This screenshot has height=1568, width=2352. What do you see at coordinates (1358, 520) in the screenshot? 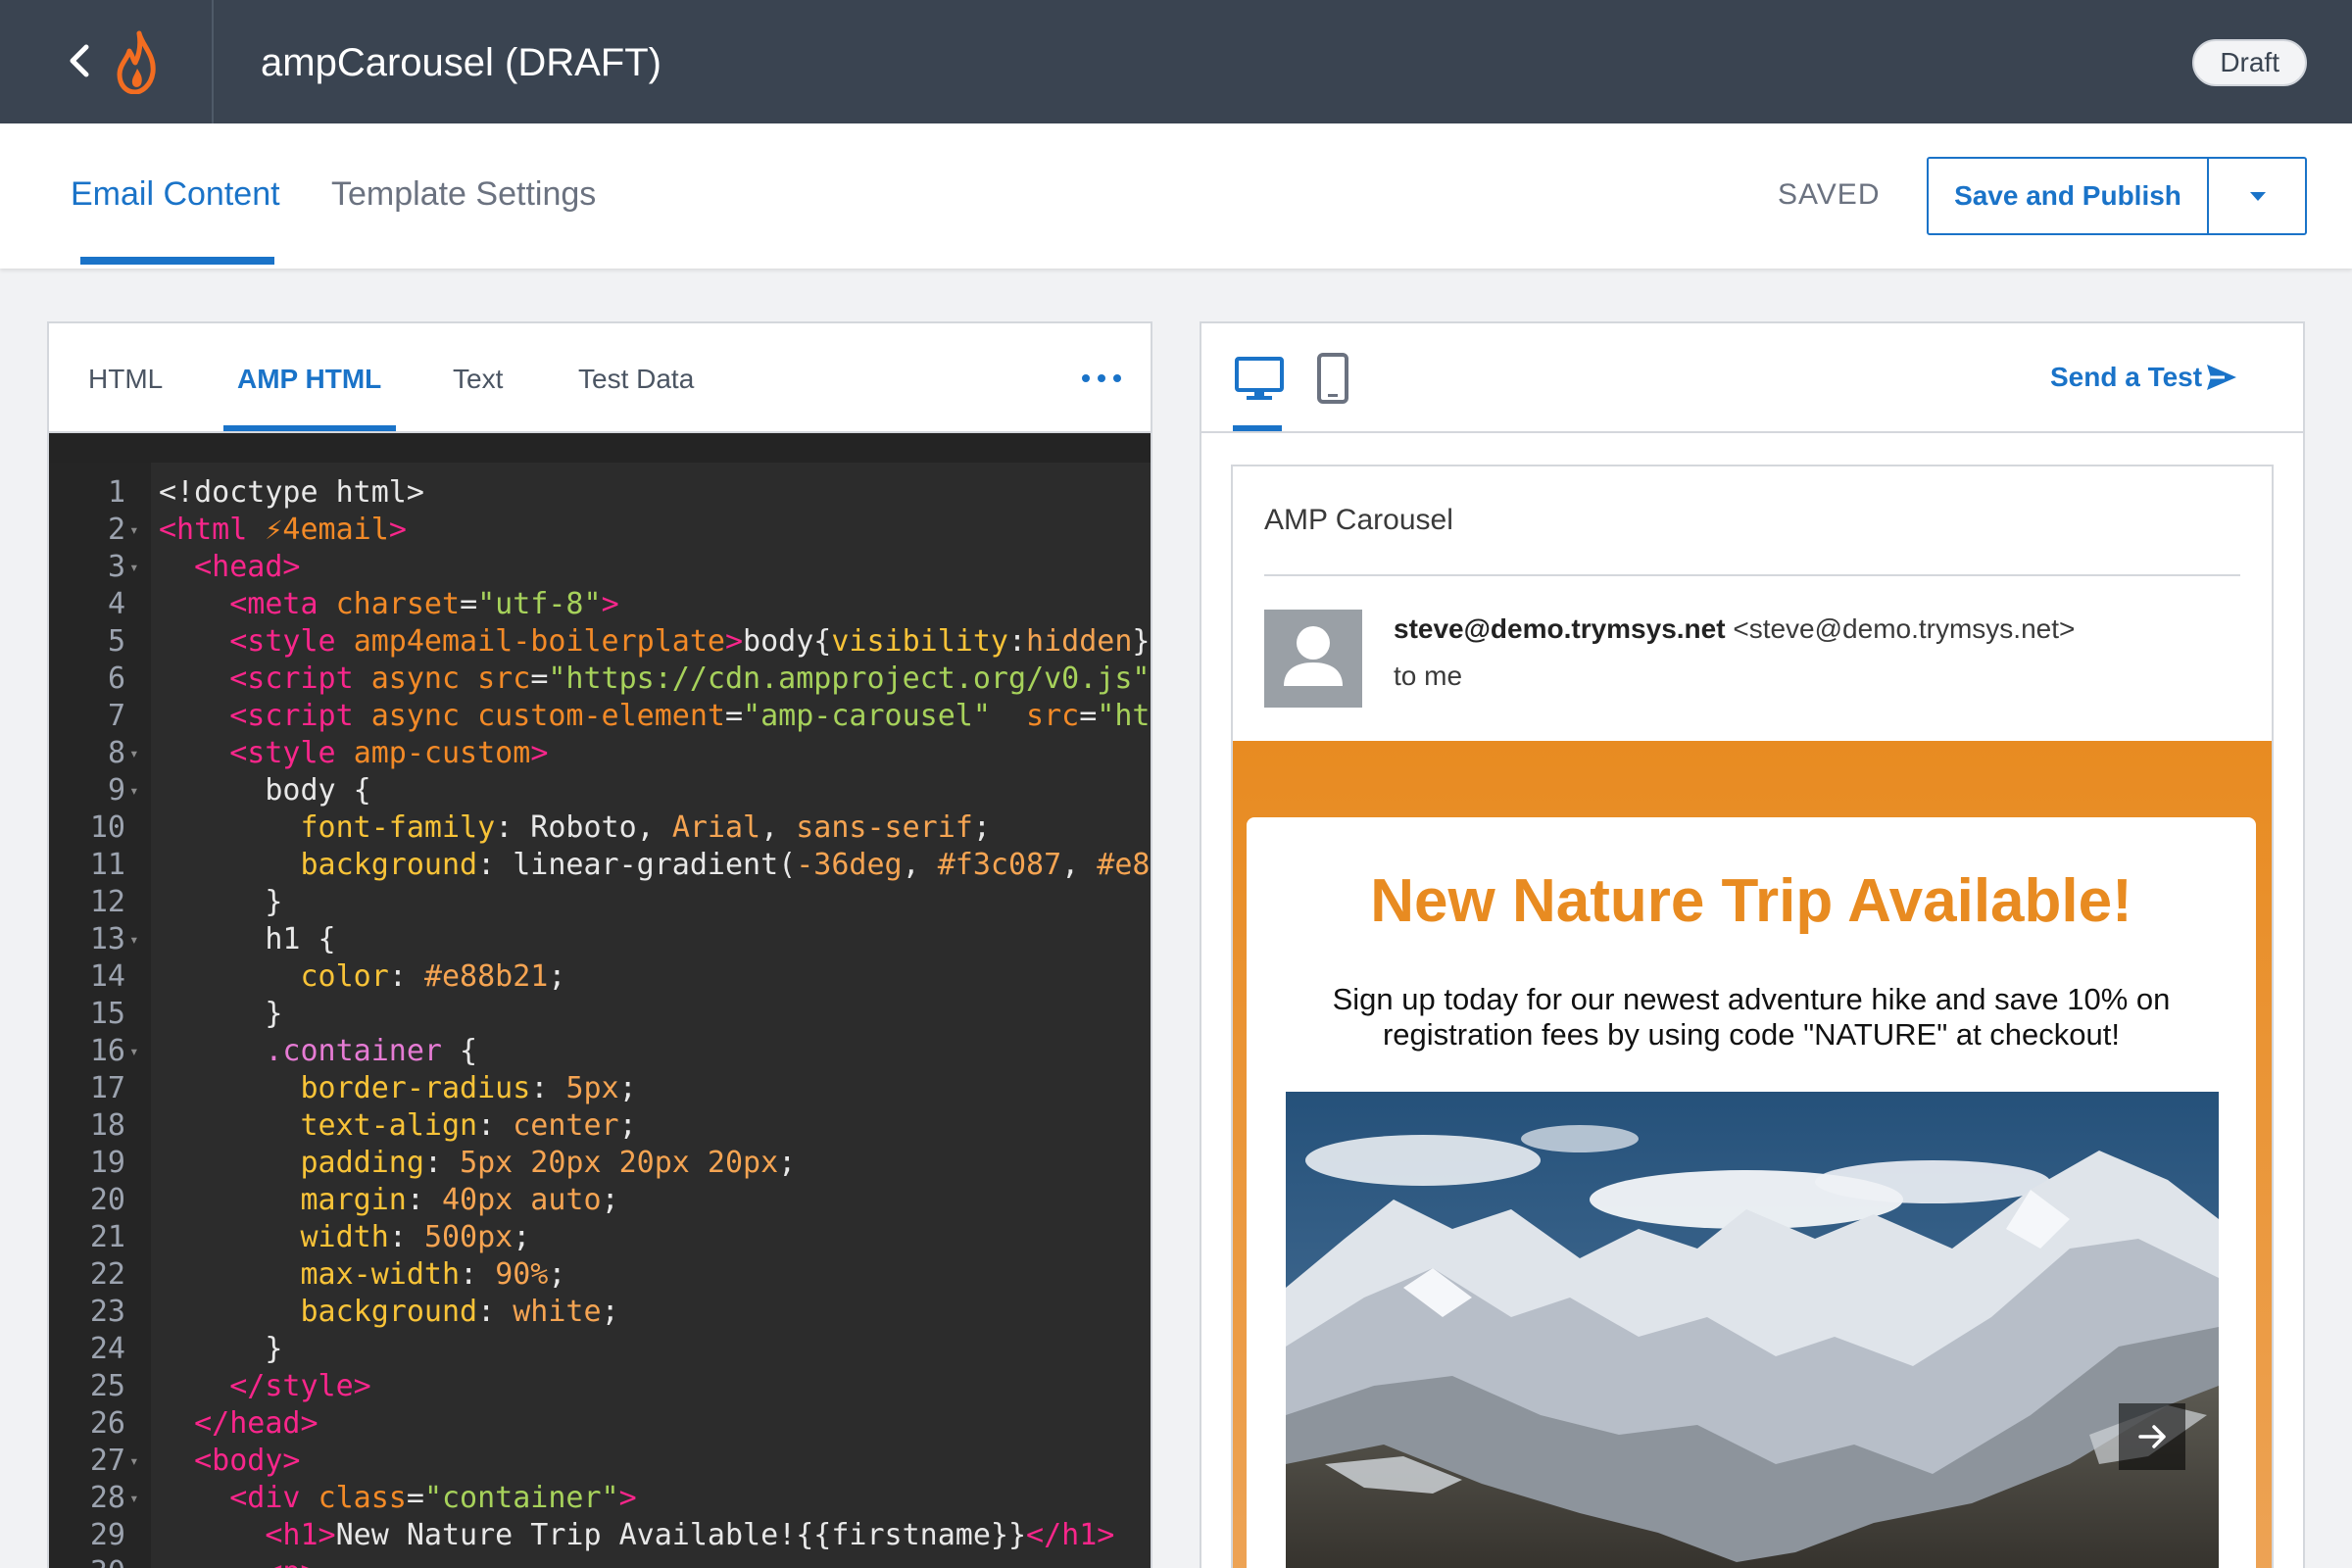
I see `email-subject: AMP Carousel` at bounding box center [1358, 520].